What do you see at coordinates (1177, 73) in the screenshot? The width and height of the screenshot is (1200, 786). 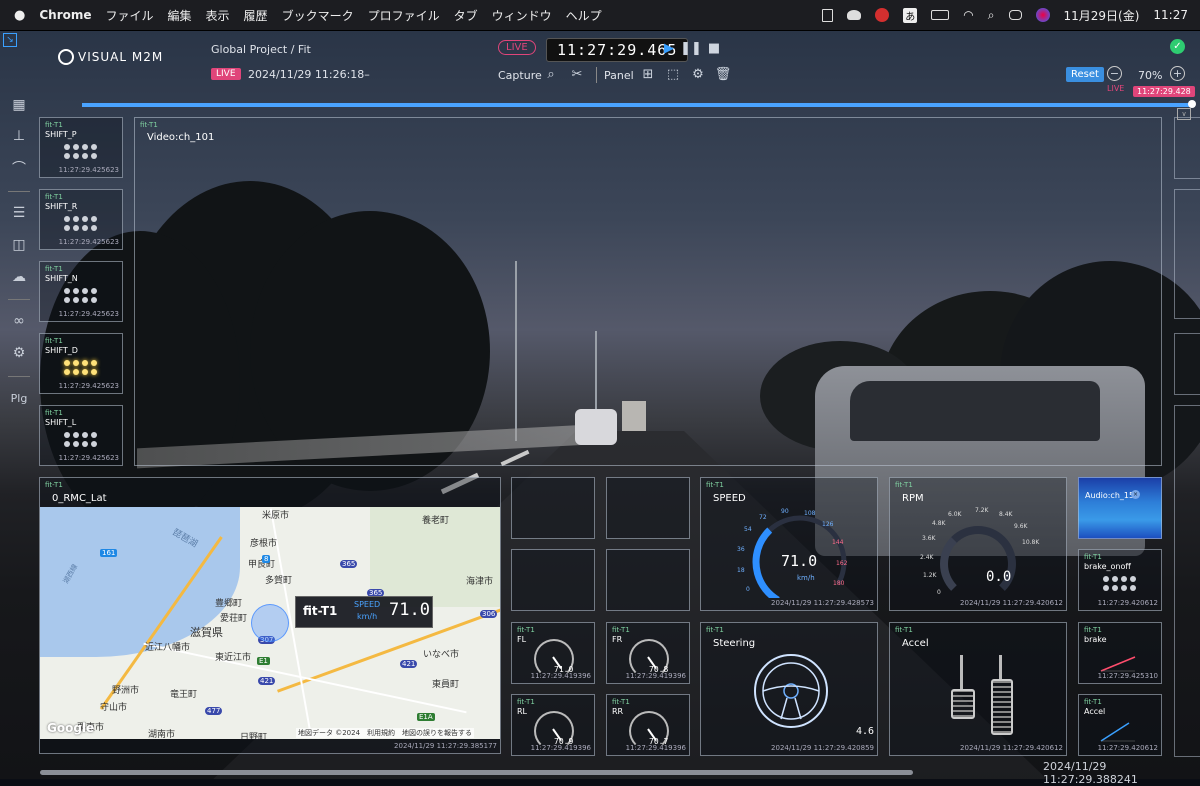 I see `zoom-in-icon: +` at bounding box center [1177, 73].